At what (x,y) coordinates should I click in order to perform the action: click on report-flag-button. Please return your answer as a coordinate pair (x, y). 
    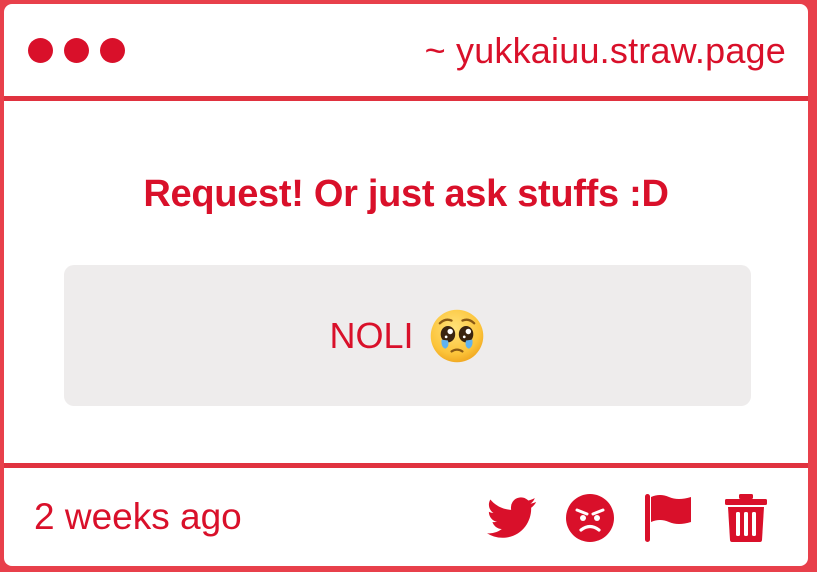
    Looking at the image, I should click on (668, 518).